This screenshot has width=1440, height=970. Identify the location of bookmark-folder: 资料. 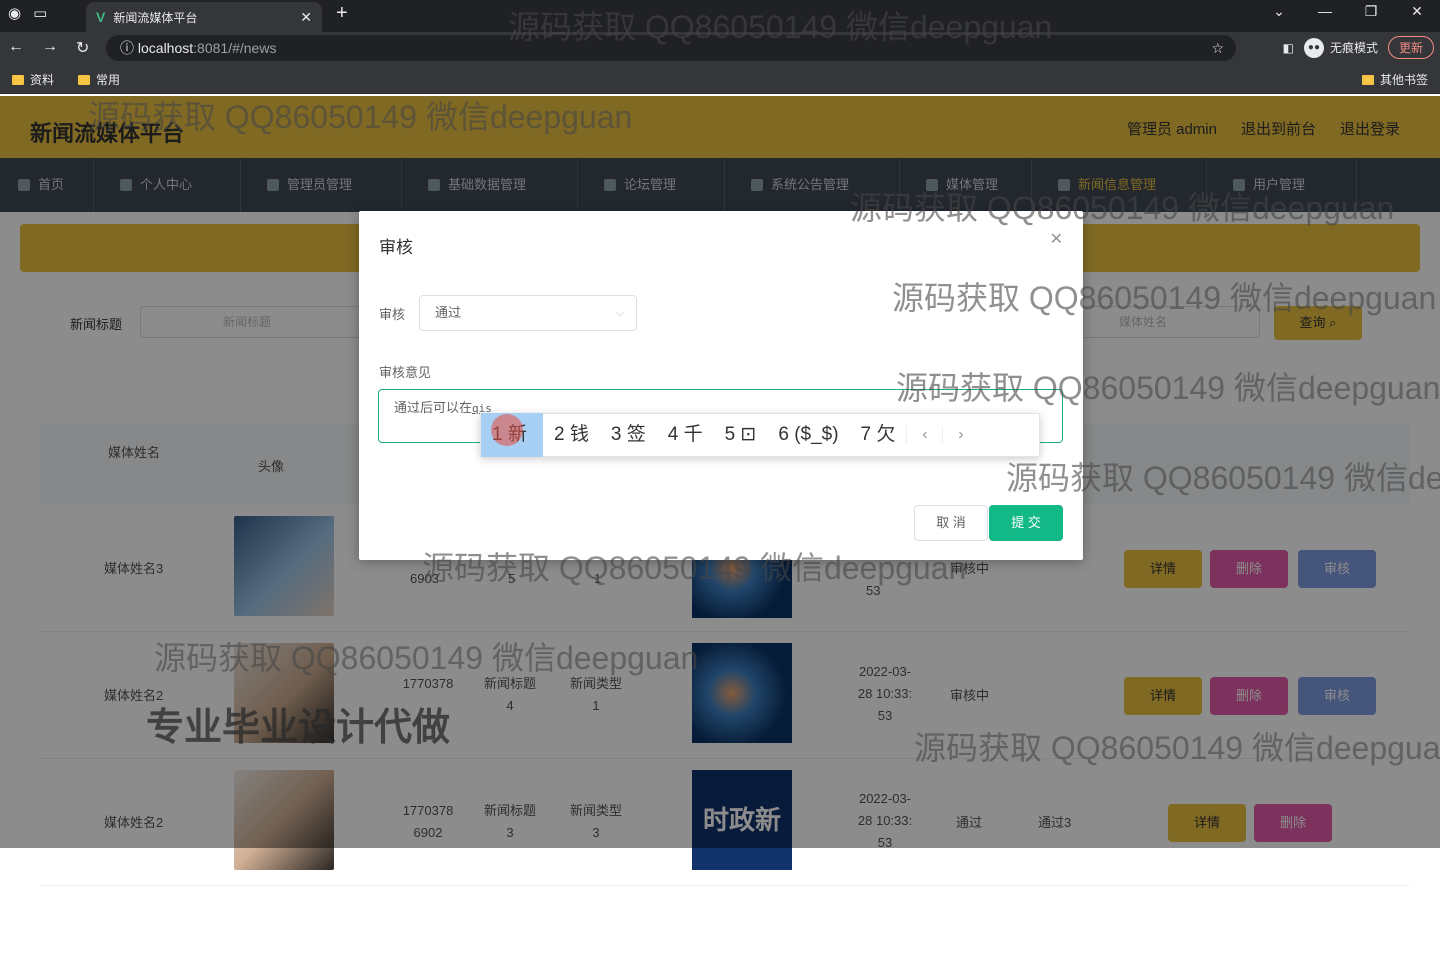
(33, 79).